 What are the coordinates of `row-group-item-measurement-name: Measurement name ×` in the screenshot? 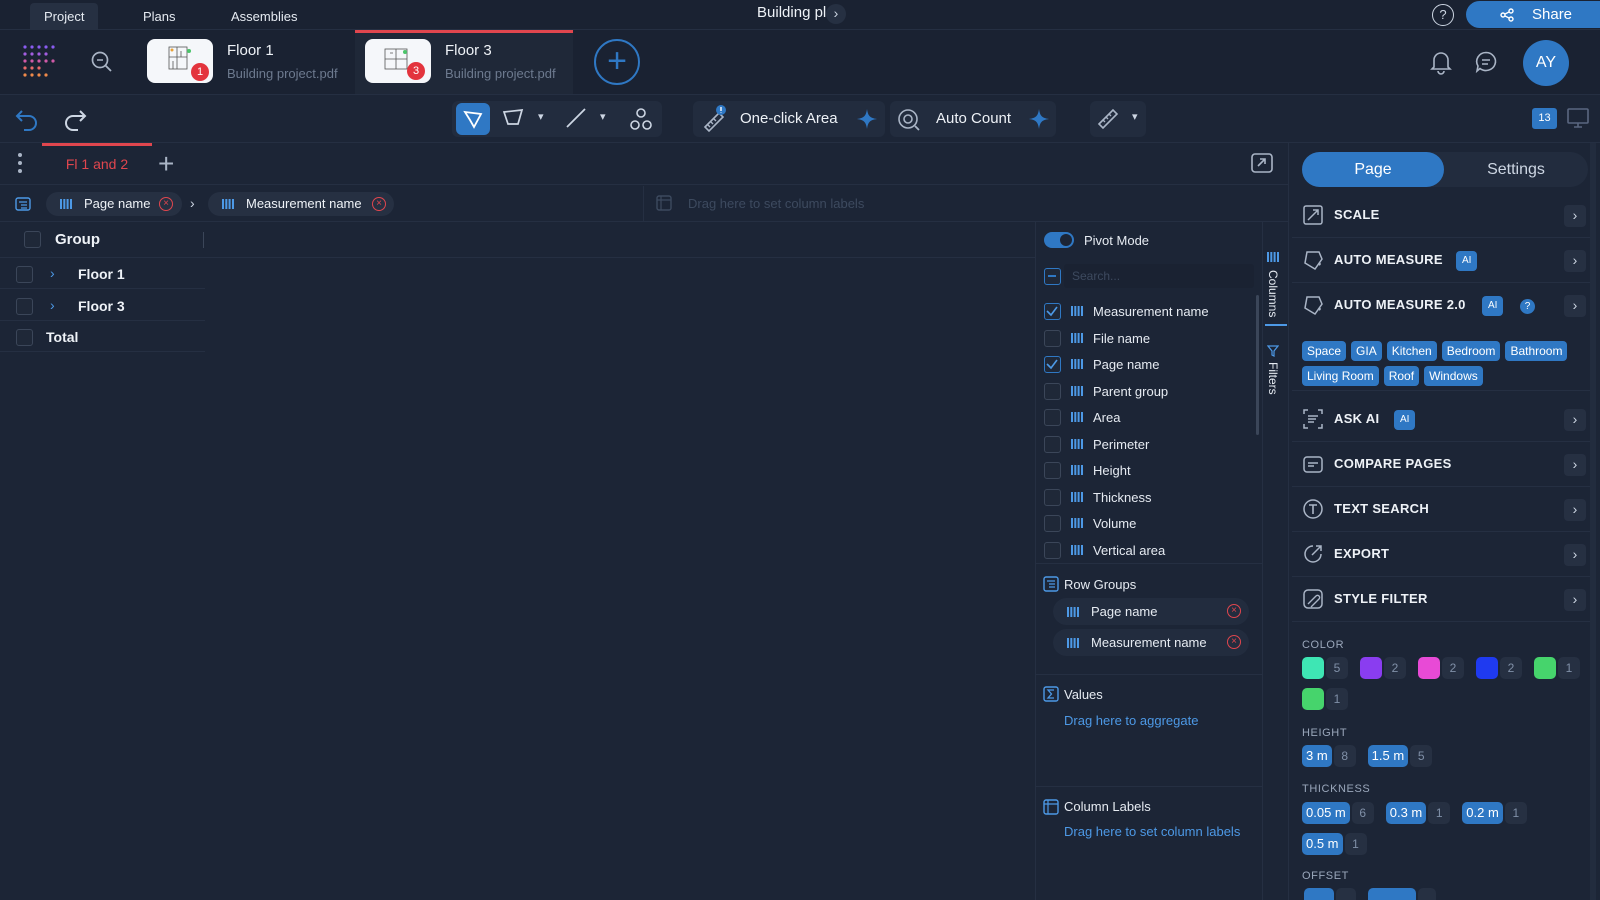 It's located at (1151, 642).